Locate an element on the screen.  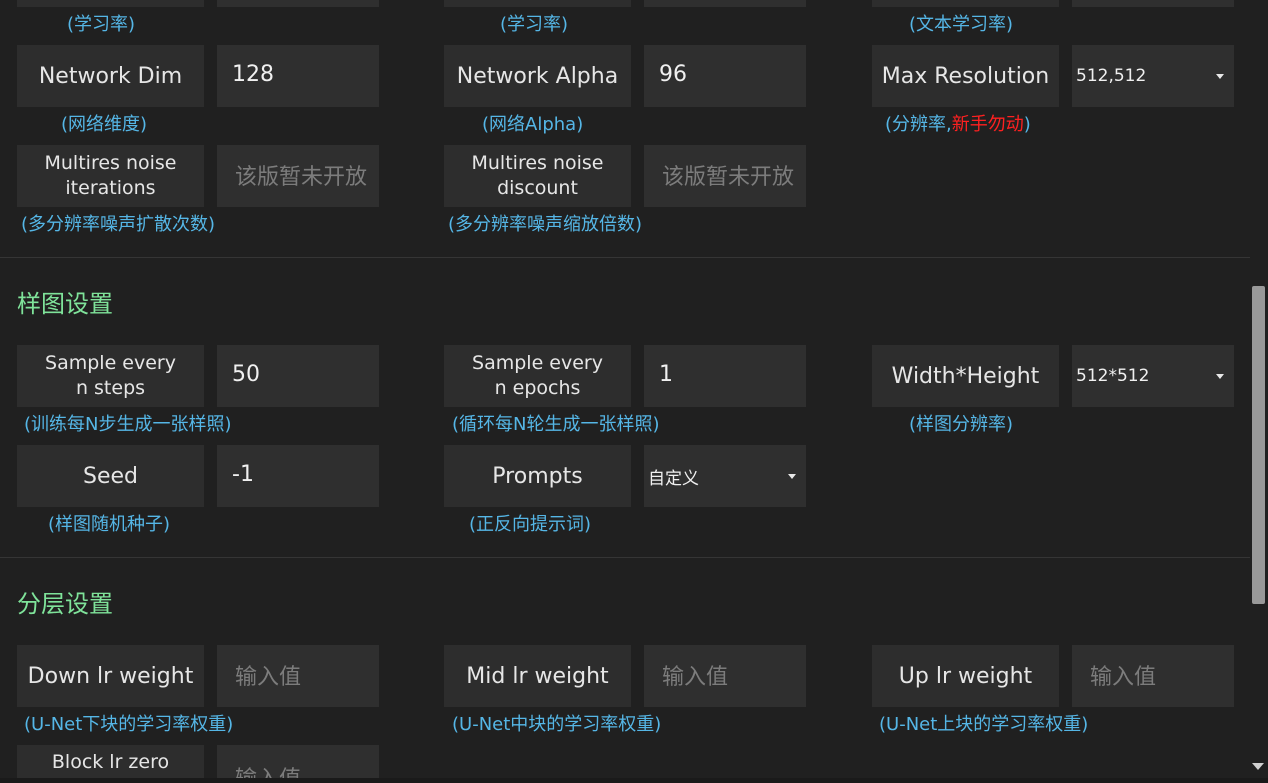
mid-lr-weight-hint: (U-Net中块的学习率权重) is located at coordinates (557, 724).